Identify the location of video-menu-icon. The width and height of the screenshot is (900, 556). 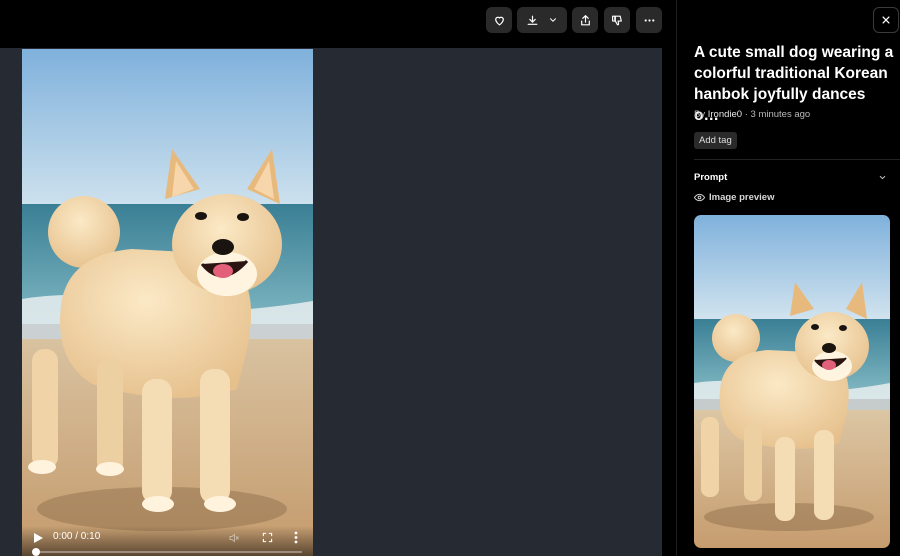
(296, 537).